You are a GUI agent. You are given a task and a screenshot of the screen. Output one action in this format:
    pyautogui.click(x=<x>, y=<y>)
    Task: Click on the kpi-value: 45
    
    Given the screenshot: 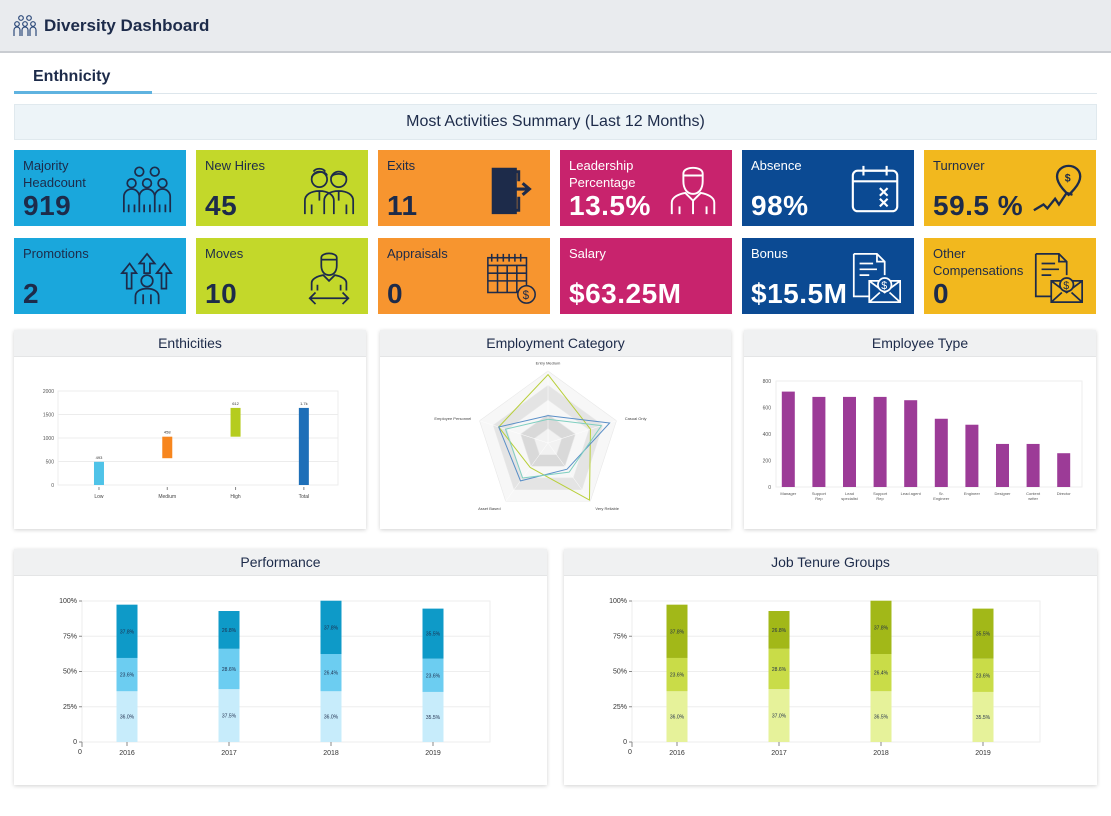 What is the action you would take?
    pyautogui.click(x=221, y=205)
    